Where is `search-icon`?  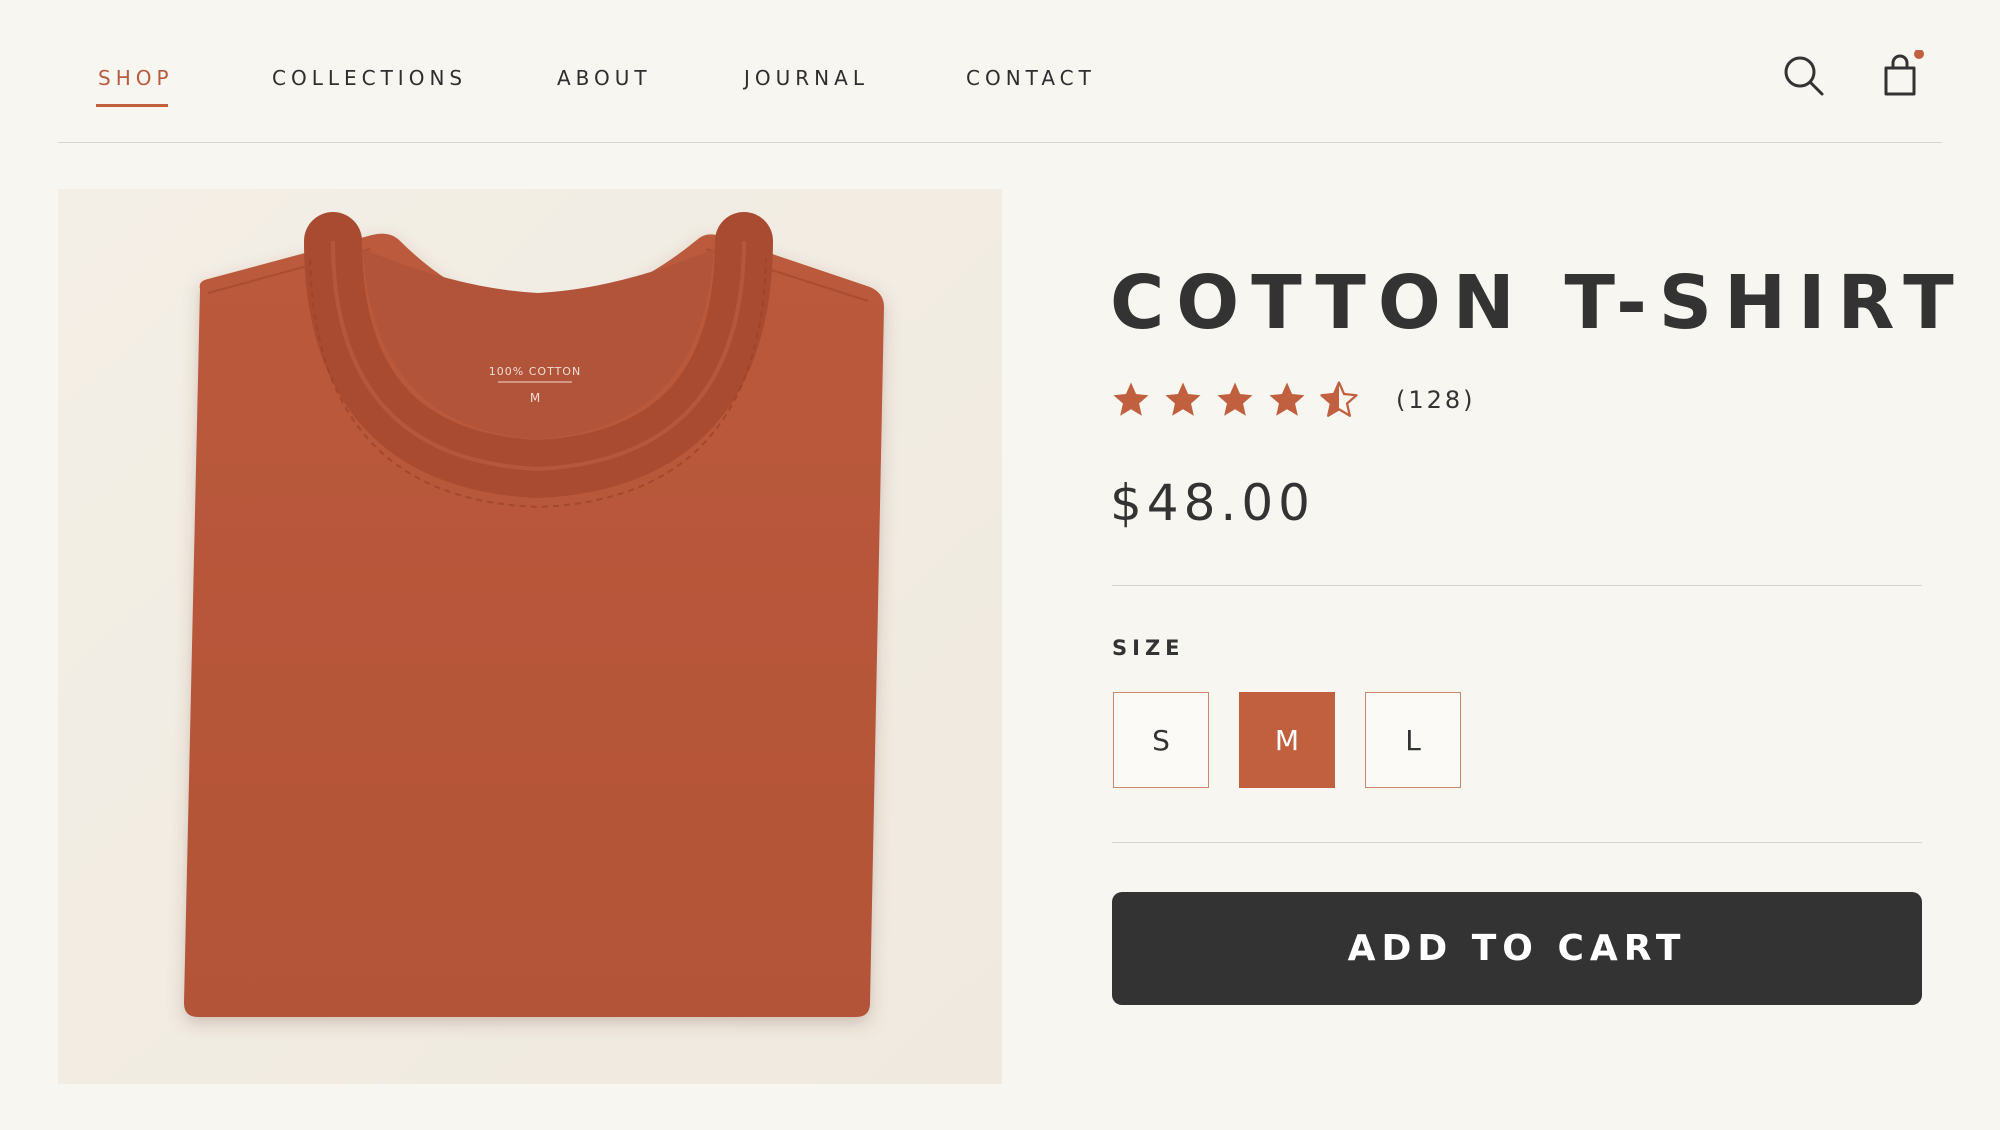 search-icon is located at coordinates (1804, 76).